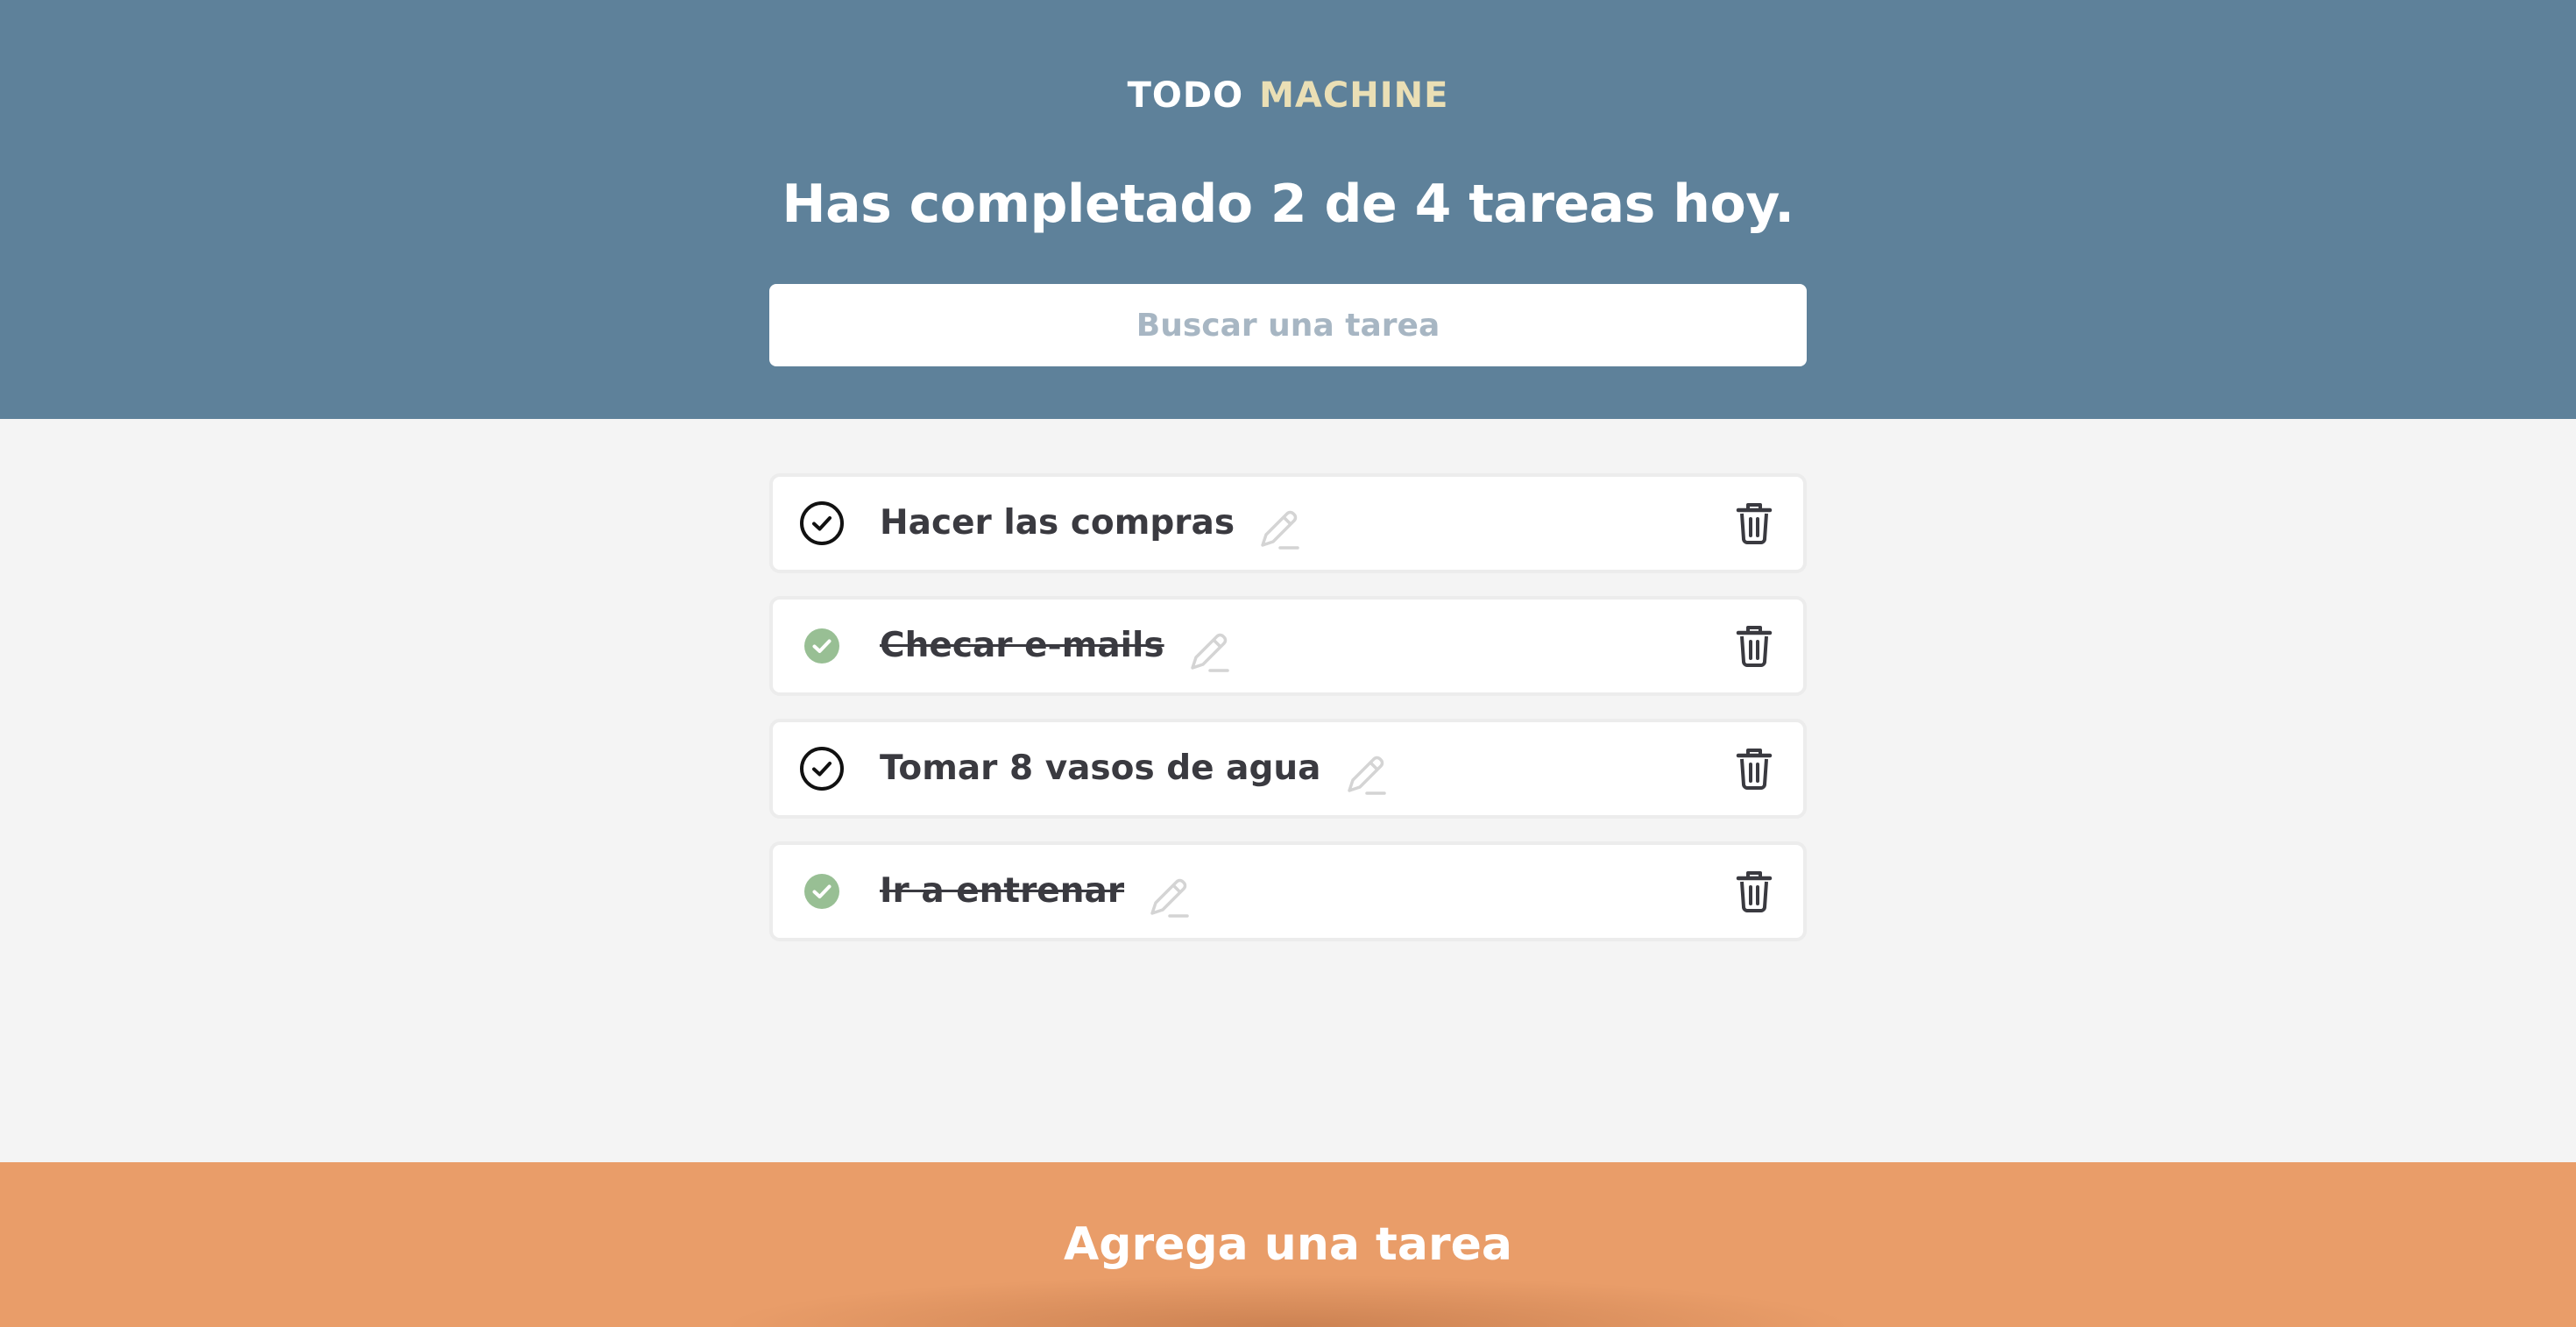  I want to click on logo-machine: MACHINE, so click(1354, 95).